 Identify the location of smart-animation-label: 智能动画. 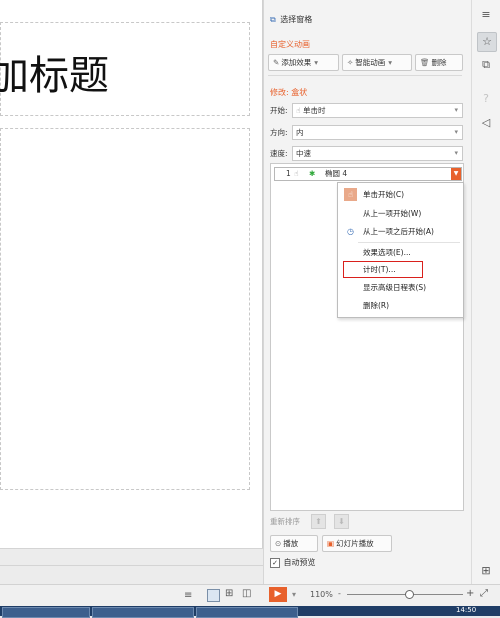
(370, 62).